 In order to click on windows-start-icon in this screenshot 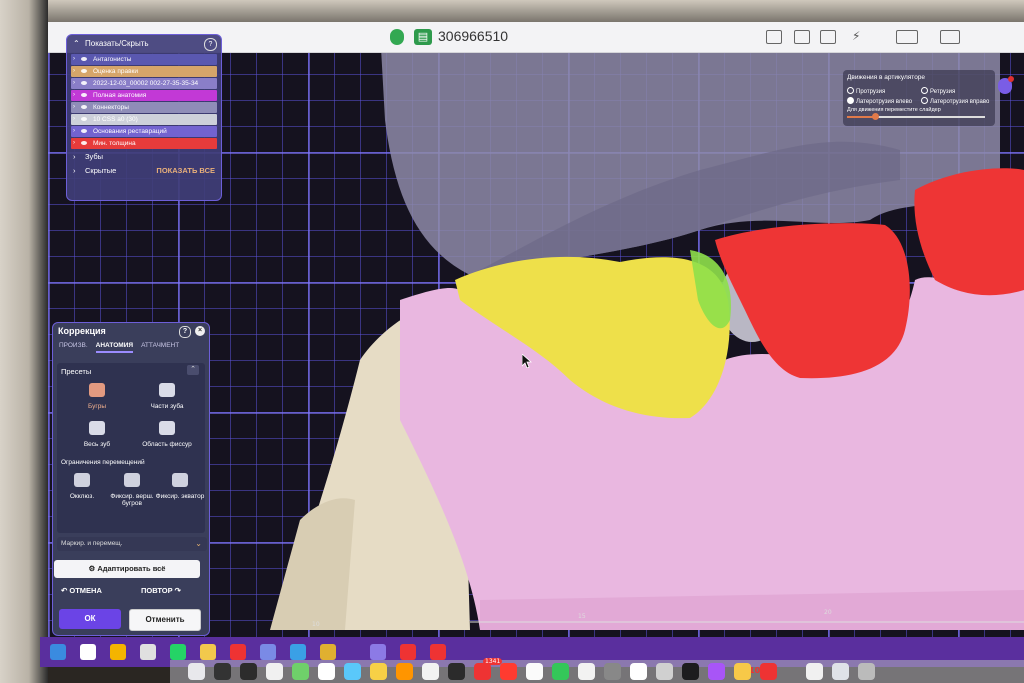, I will do `click(58, 652)`.